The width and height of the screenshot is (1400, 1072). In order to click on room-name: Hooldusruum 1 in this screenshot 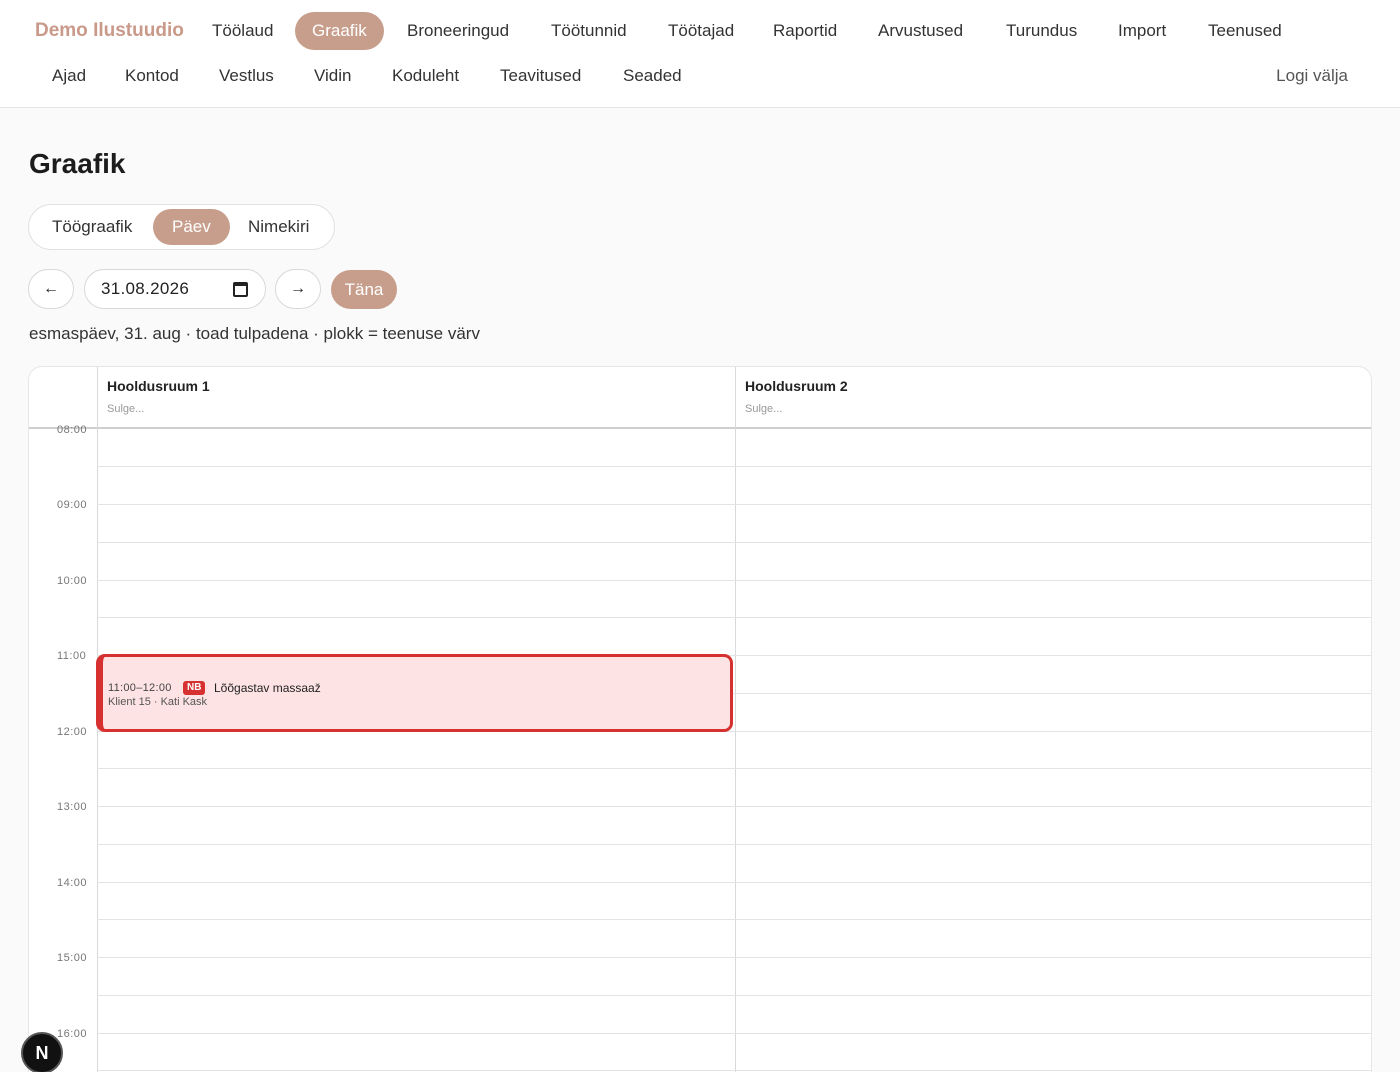, I will do `click(158, 386)`.